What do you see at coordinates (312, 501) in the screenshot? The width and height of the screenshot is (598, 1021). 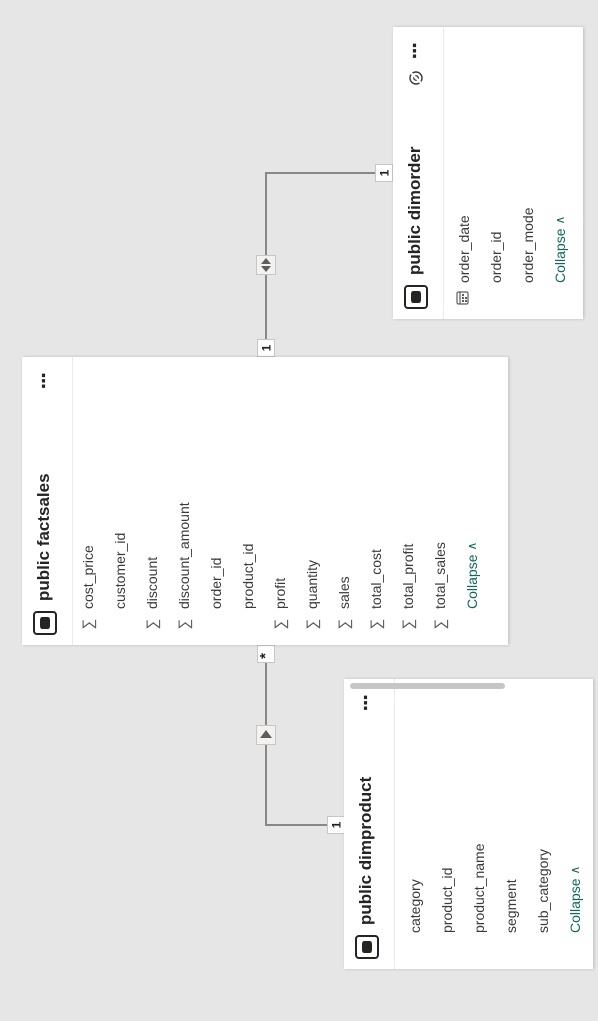 I see `field-row-quantity: ∑ quantity` at bounding box center [312, 501].